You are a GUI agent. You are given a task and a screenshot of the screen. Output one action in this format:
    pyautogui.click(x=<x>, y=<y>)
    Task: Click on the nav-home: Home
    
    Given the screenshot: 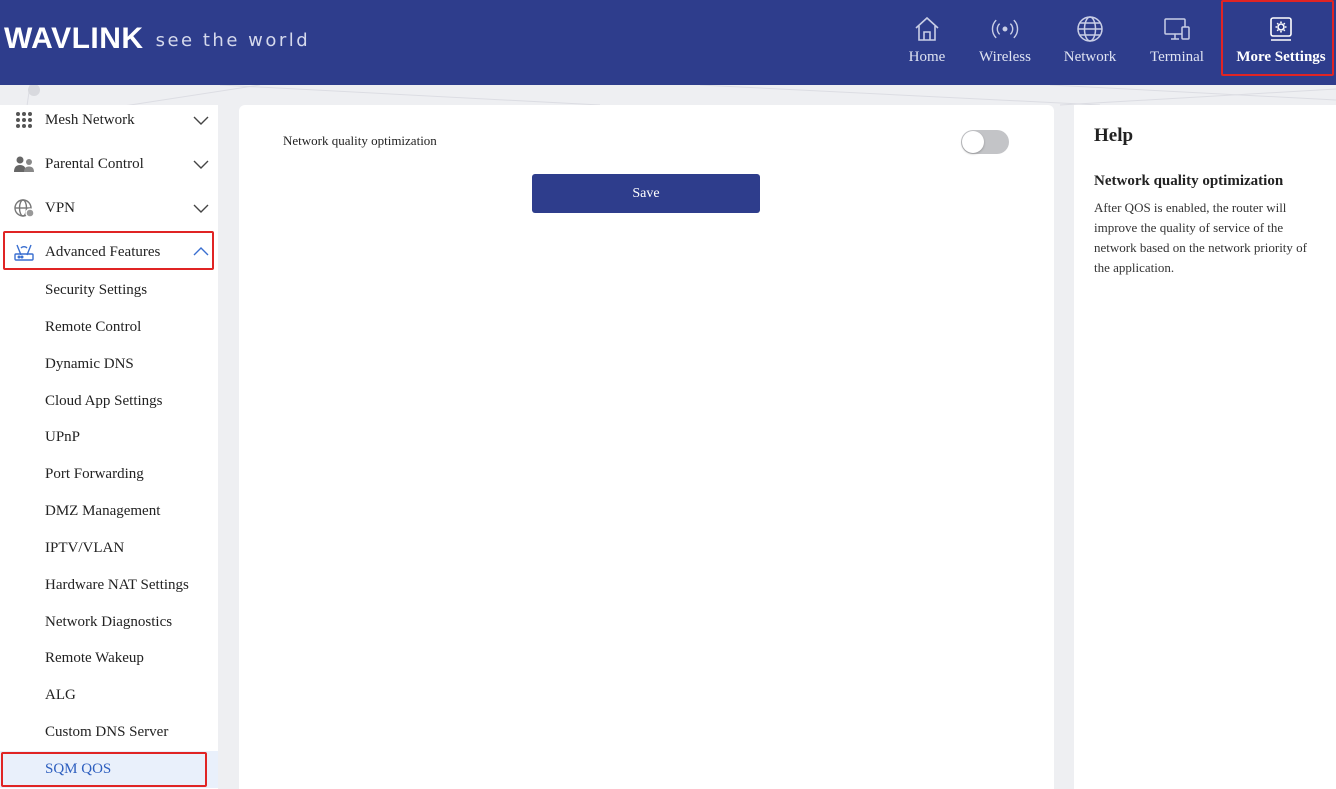 What is the action you would take?
    pyautogui.click(x=927, y=42)
    